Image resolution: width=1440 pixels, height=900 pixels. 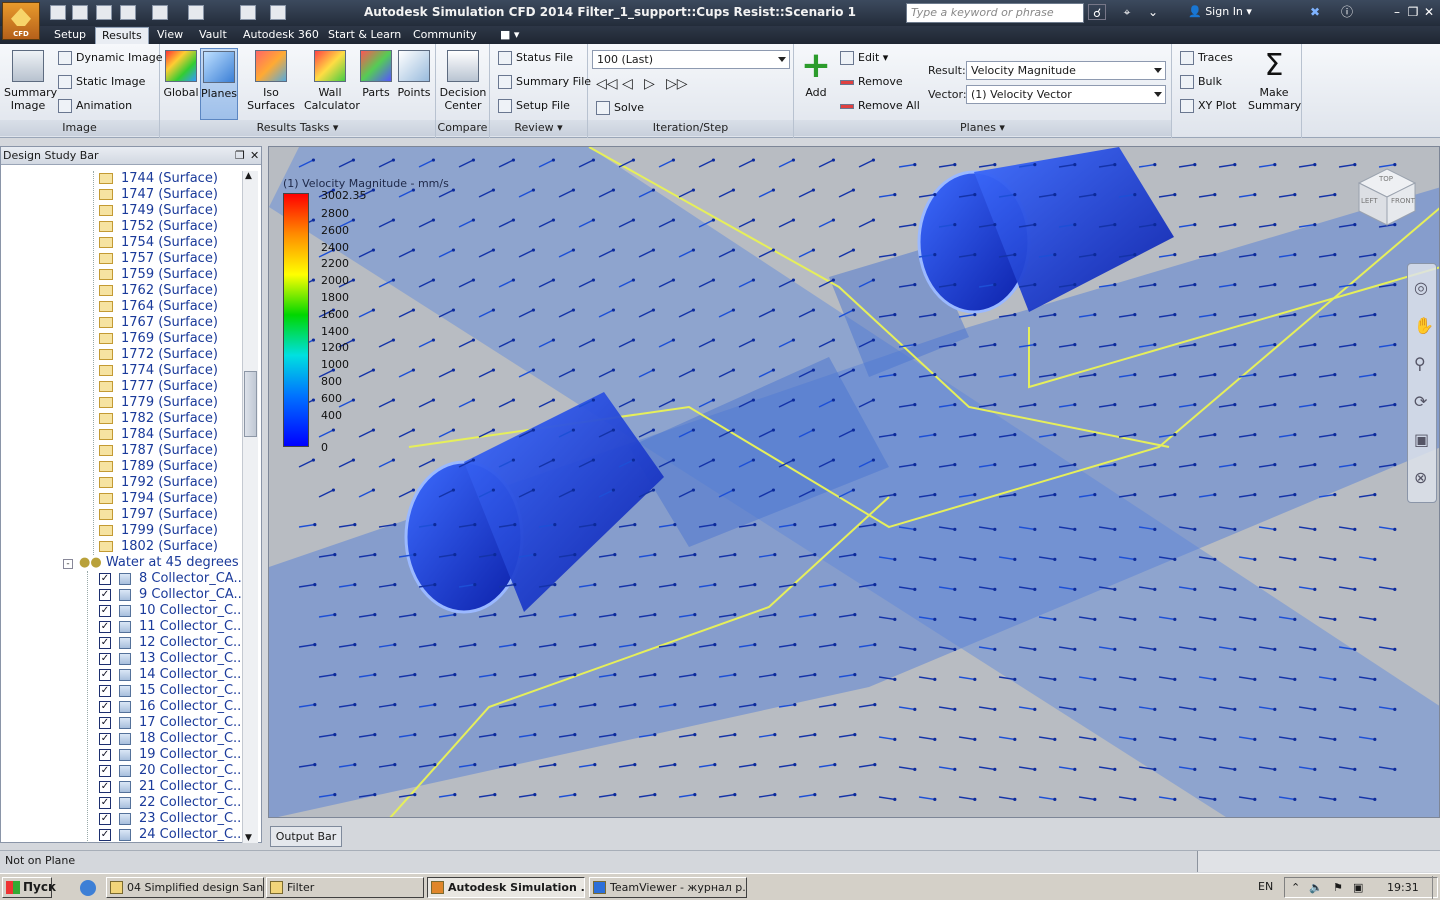 I want to click on tree-surface-item: 1744 (Surface), so click(x=158, y=179).